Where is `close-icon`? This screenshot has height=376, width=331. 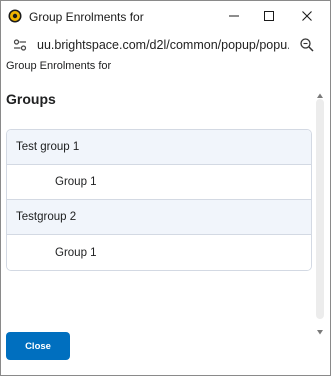 close-icon is located at coordinates (307, 16).